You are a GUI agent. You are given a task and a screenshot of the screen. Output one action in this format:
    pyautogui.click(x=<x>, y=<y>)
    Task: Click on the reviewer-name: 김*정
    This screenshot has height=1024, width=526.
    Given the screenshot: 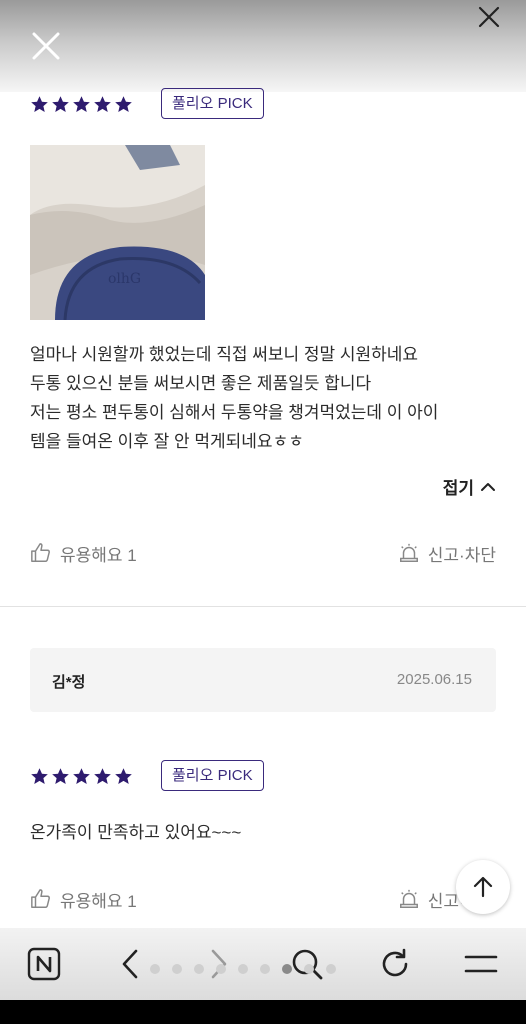 What is the action you would take?
    pyautogui.click(x=69, y=682)
    